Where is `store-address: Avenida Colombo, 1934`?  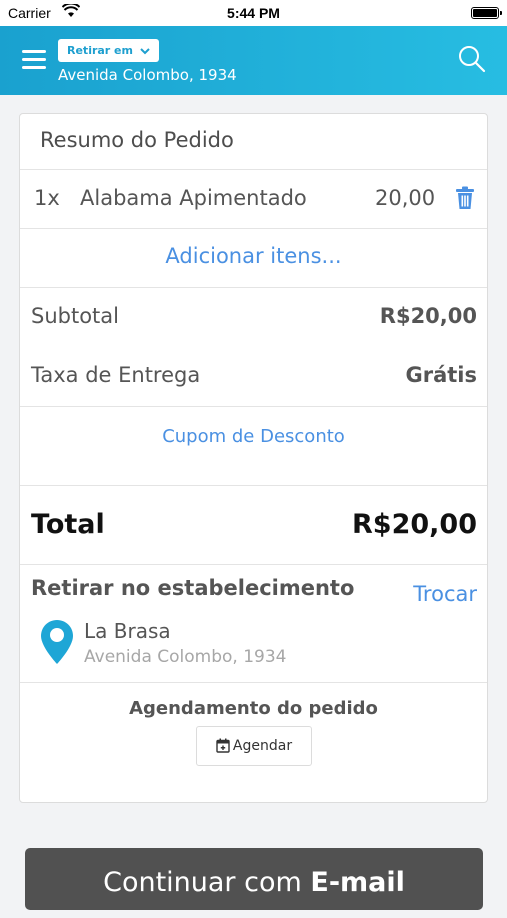 store-address: Avenida Colombo, 1934 is located at coordinates (185, 657).